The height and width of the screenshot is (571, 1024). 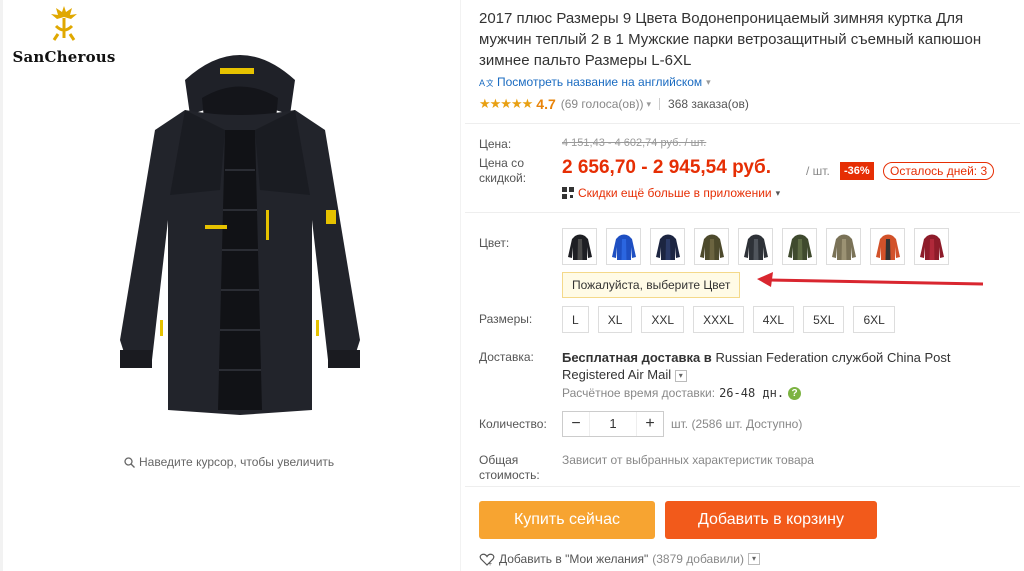 I want to click on delivery-time: Расчётное время доставки: 26-48 дн. ?, so click(x=682, y=393).